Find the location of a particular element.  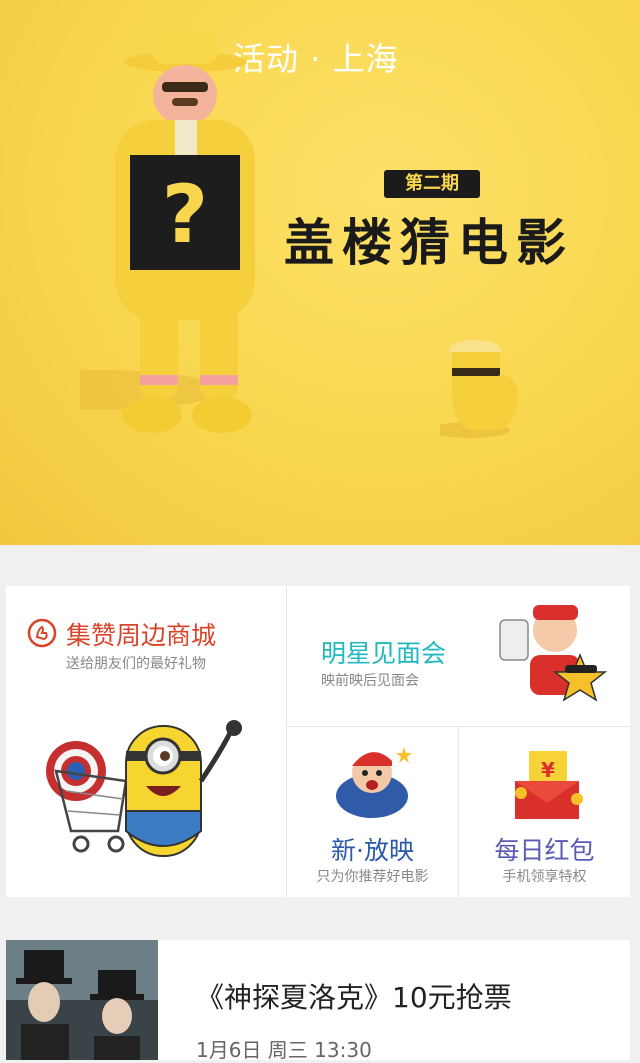

banner-title: 盖楼猜电影 is located at coordinates (429, 243).